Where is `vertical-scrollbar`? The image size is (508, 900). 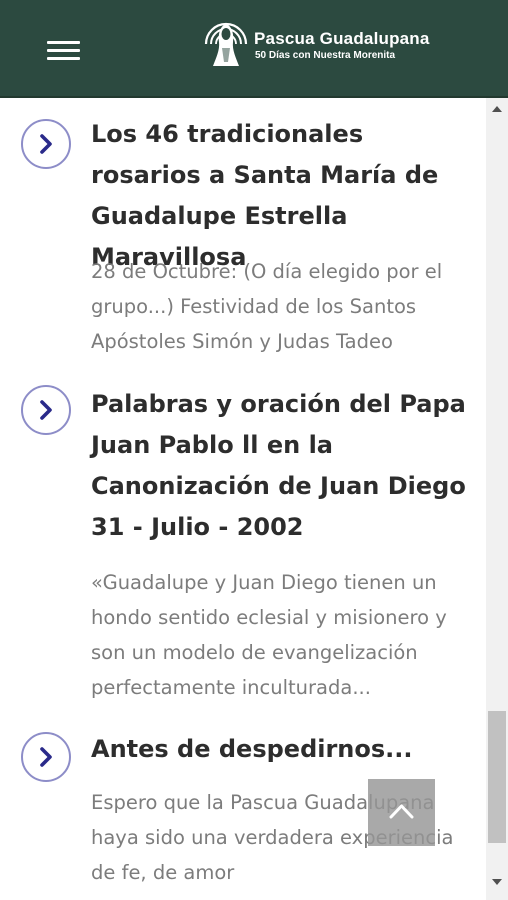 vertical-scrollbar is located at coordinates (497, 499).